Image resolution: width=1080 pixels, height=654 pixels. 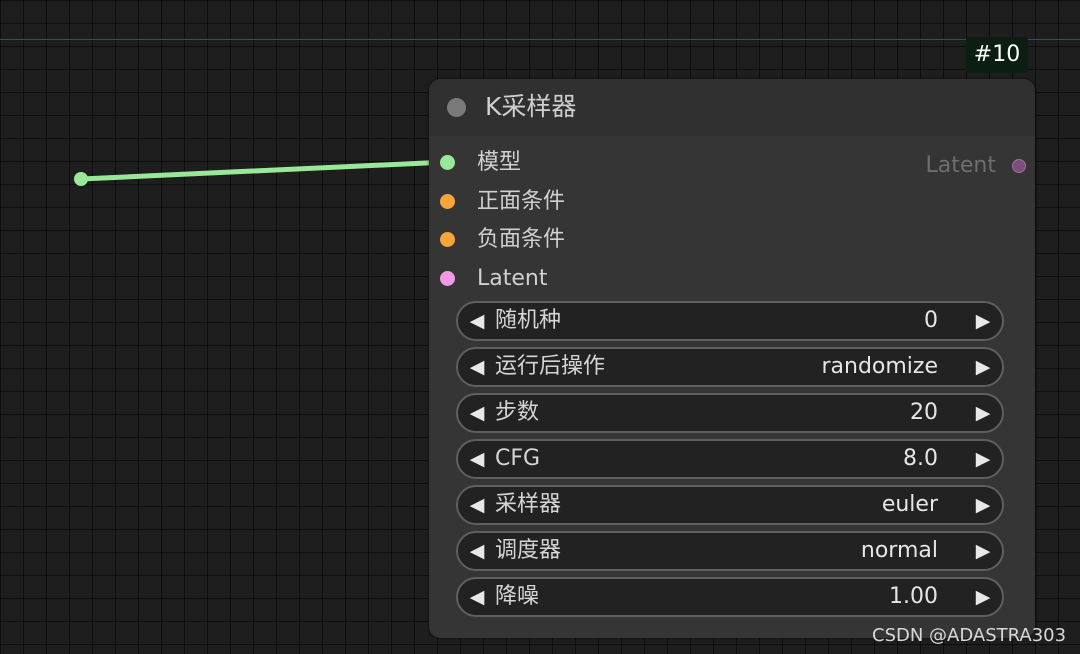 What do you see at coordinates (447, 239) in the screenshot?
I see `input-dot-negative` at bounding box center [447, 239].